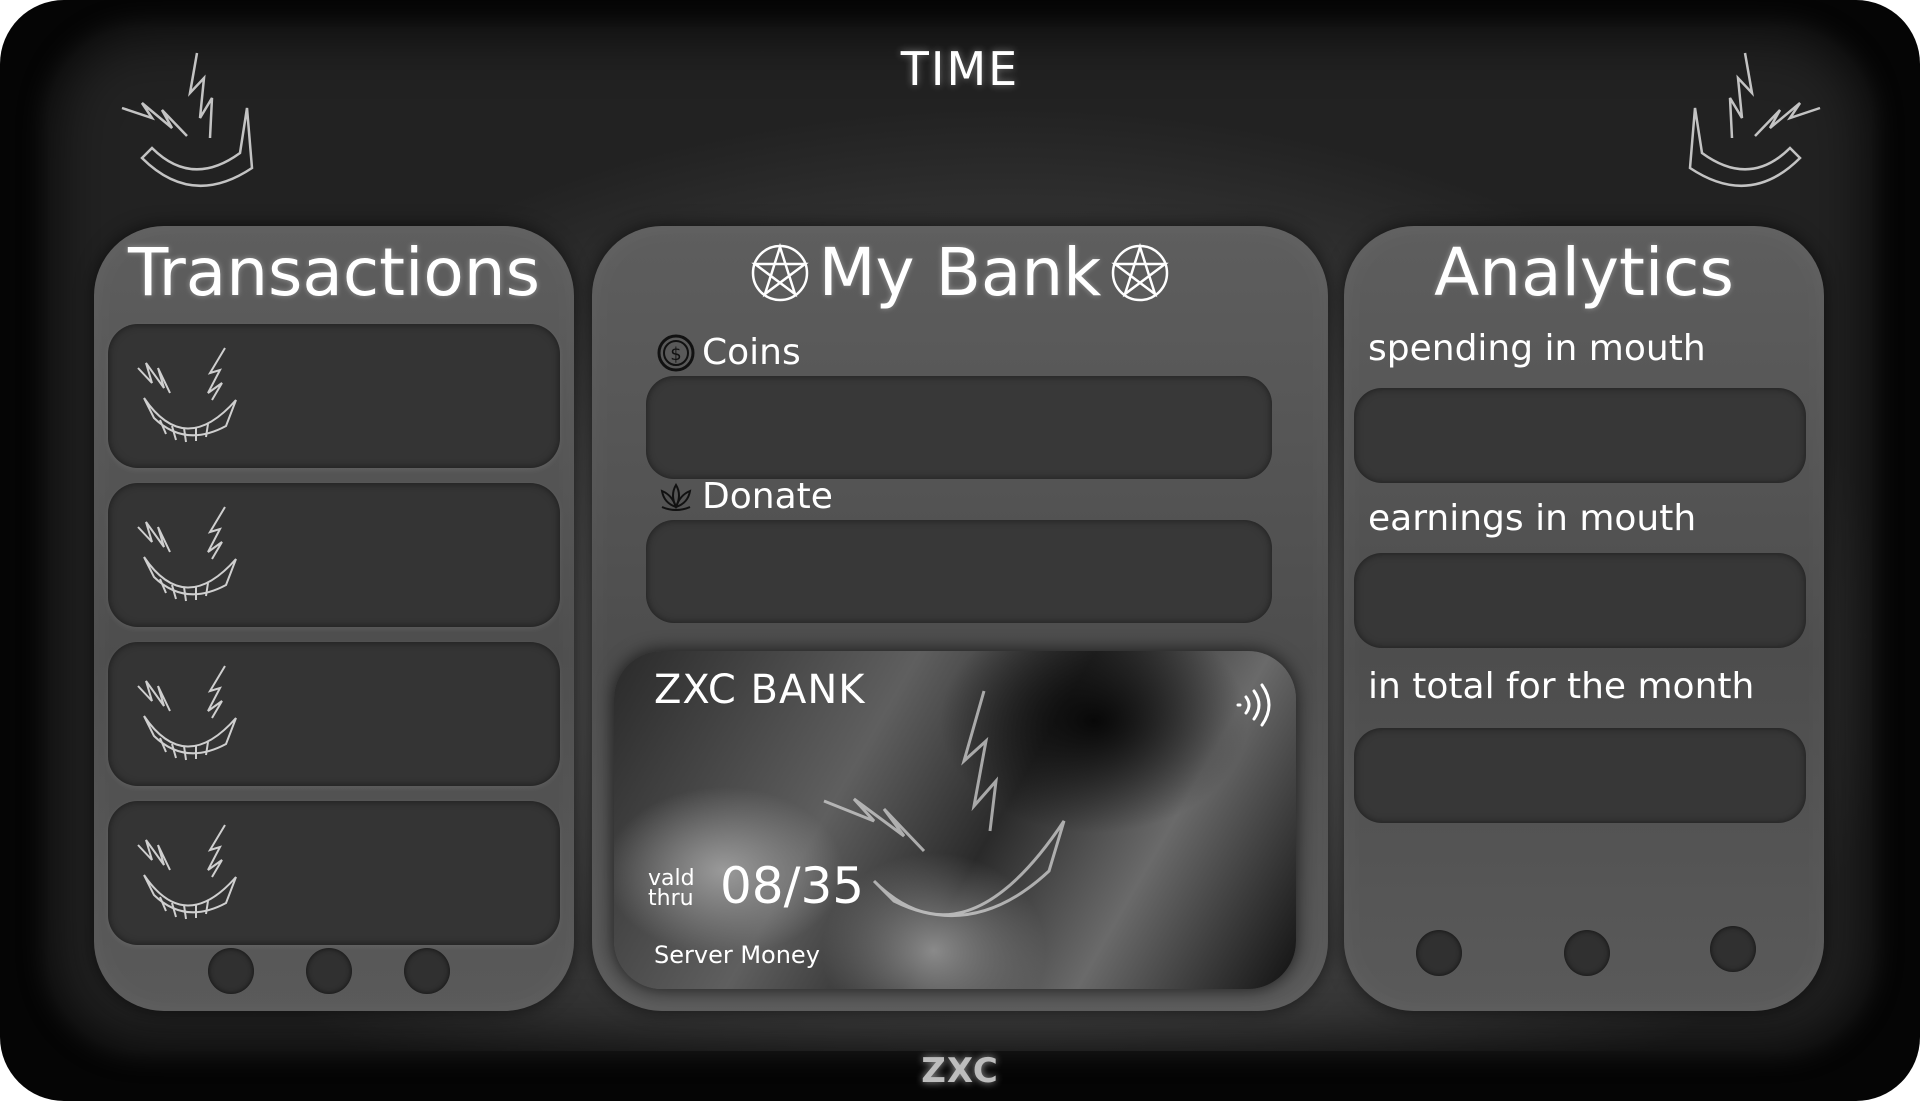 Image resolution: width=1920 pixels, height=1101 pixels. What do you see at coordinates (960, 1071) in the screenshot?
I see `app-logo: ZXC` at bounding box center [960, 1071].